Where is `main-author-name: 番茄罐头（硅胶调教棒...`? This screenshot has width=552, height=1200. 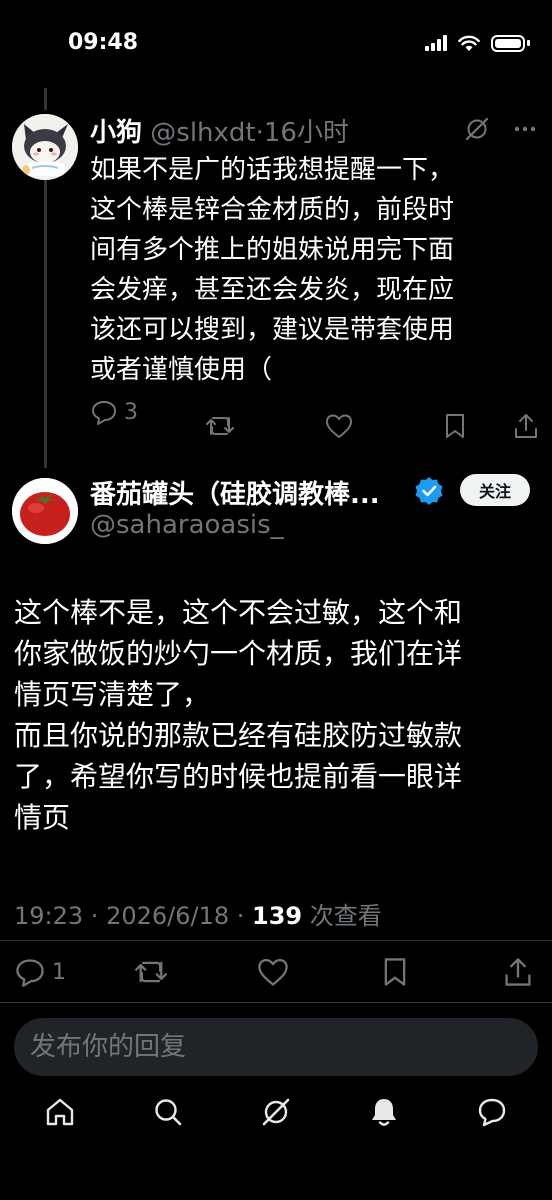
main-author-name: 番茄罐头（硅胶调教棒... is located at coordinates (235, 492).